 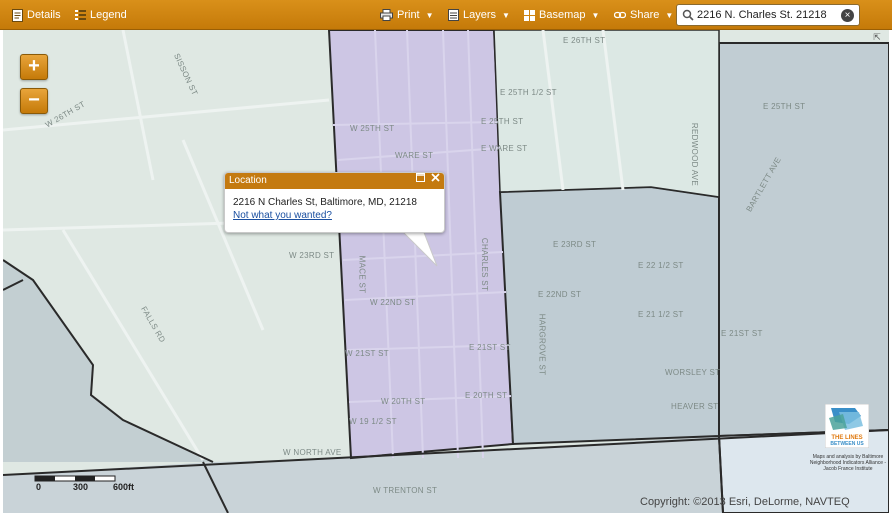 I want to click on basemap-button: Basemap ▼, so click(x=561, y=15).